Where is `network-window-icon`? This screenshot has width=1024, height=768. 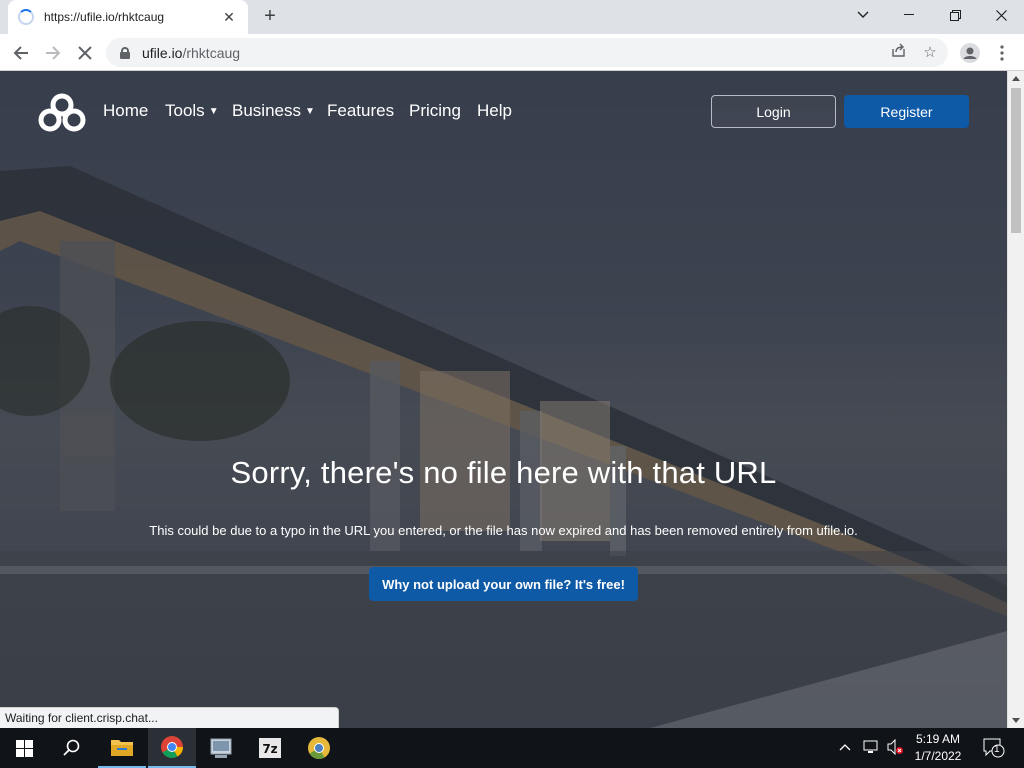
network-window-icon is located at coordinates (221, 748).